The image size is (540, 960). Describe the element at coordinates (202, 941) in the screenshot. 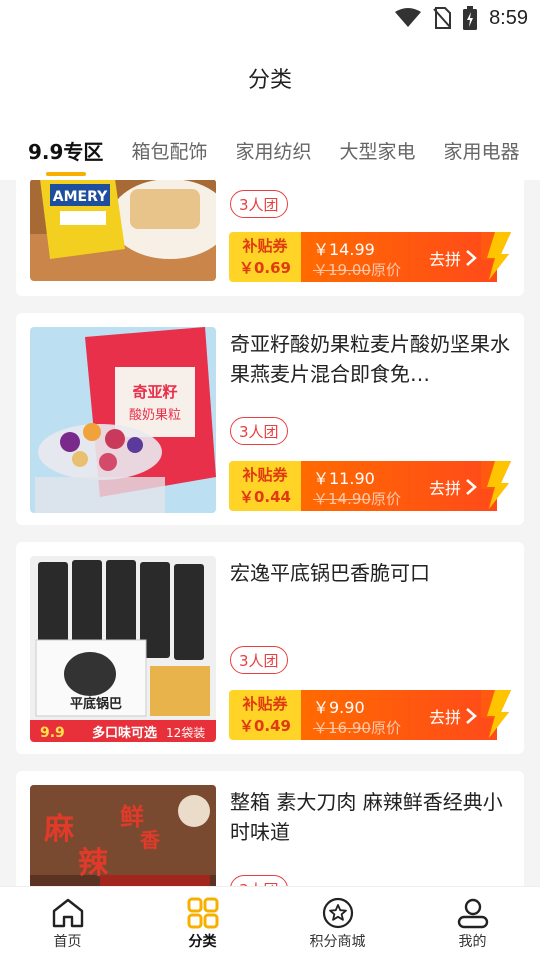

I see `nav-label: 分类` at that location.